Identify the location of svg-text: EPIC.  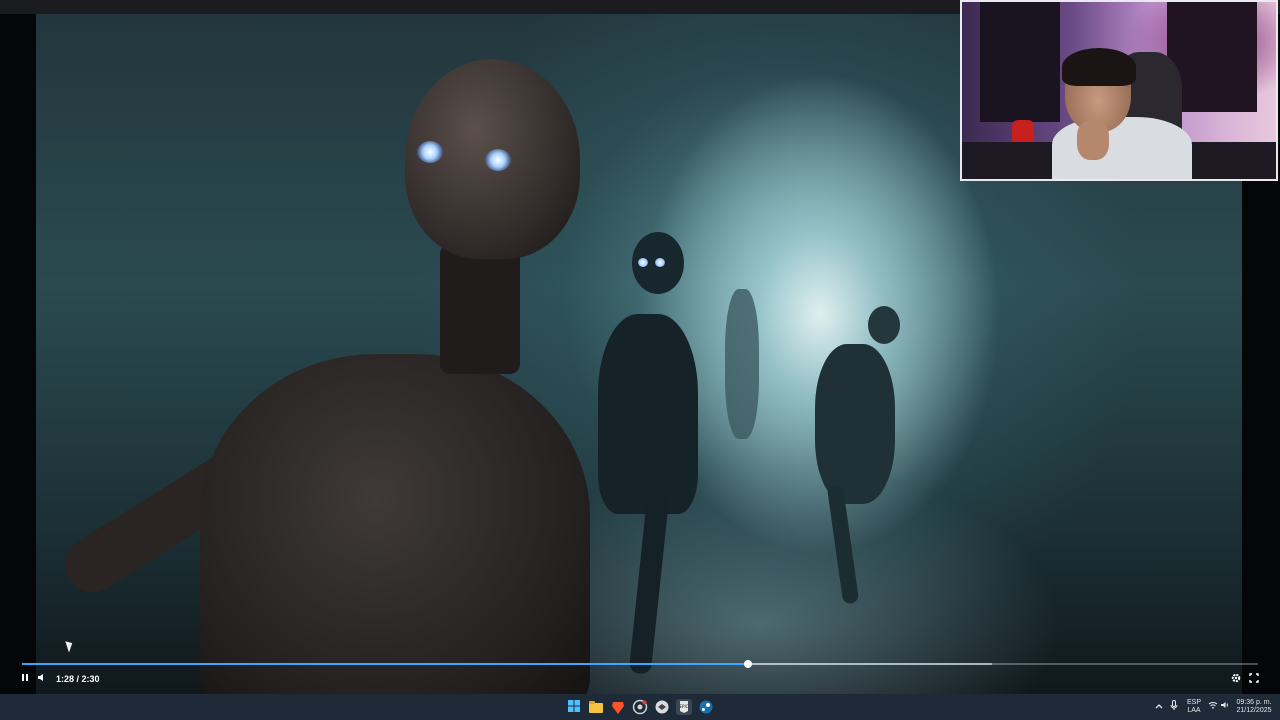
(684, 706).